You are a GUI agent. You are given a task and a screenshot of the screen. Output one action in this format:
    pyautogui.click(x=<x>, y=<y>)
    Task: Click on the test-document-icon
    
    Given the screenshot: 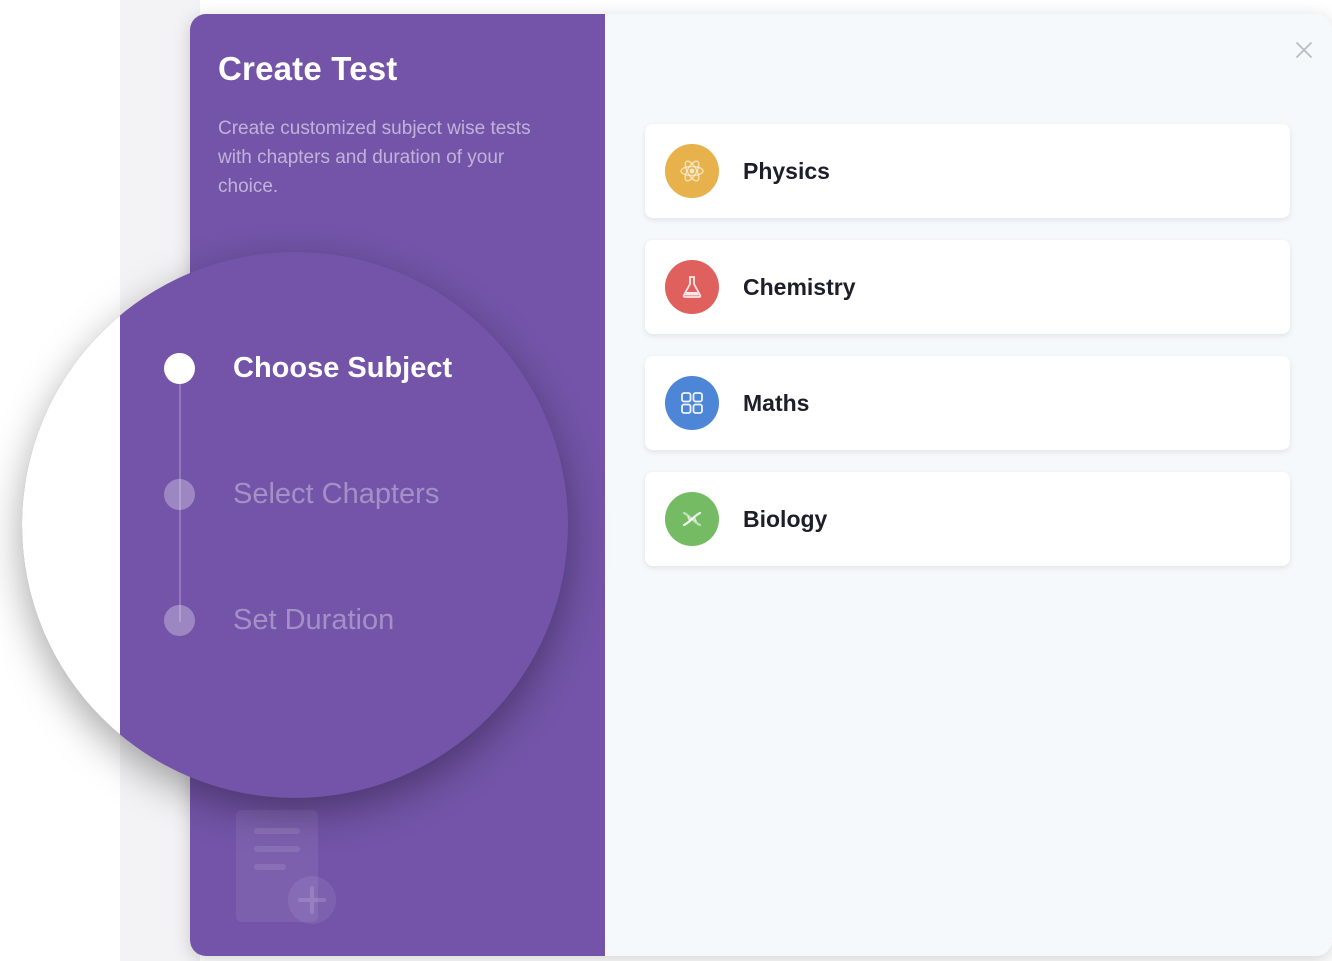 What is the action you would take?
    pyautogui.click(x=287, y=869)
    